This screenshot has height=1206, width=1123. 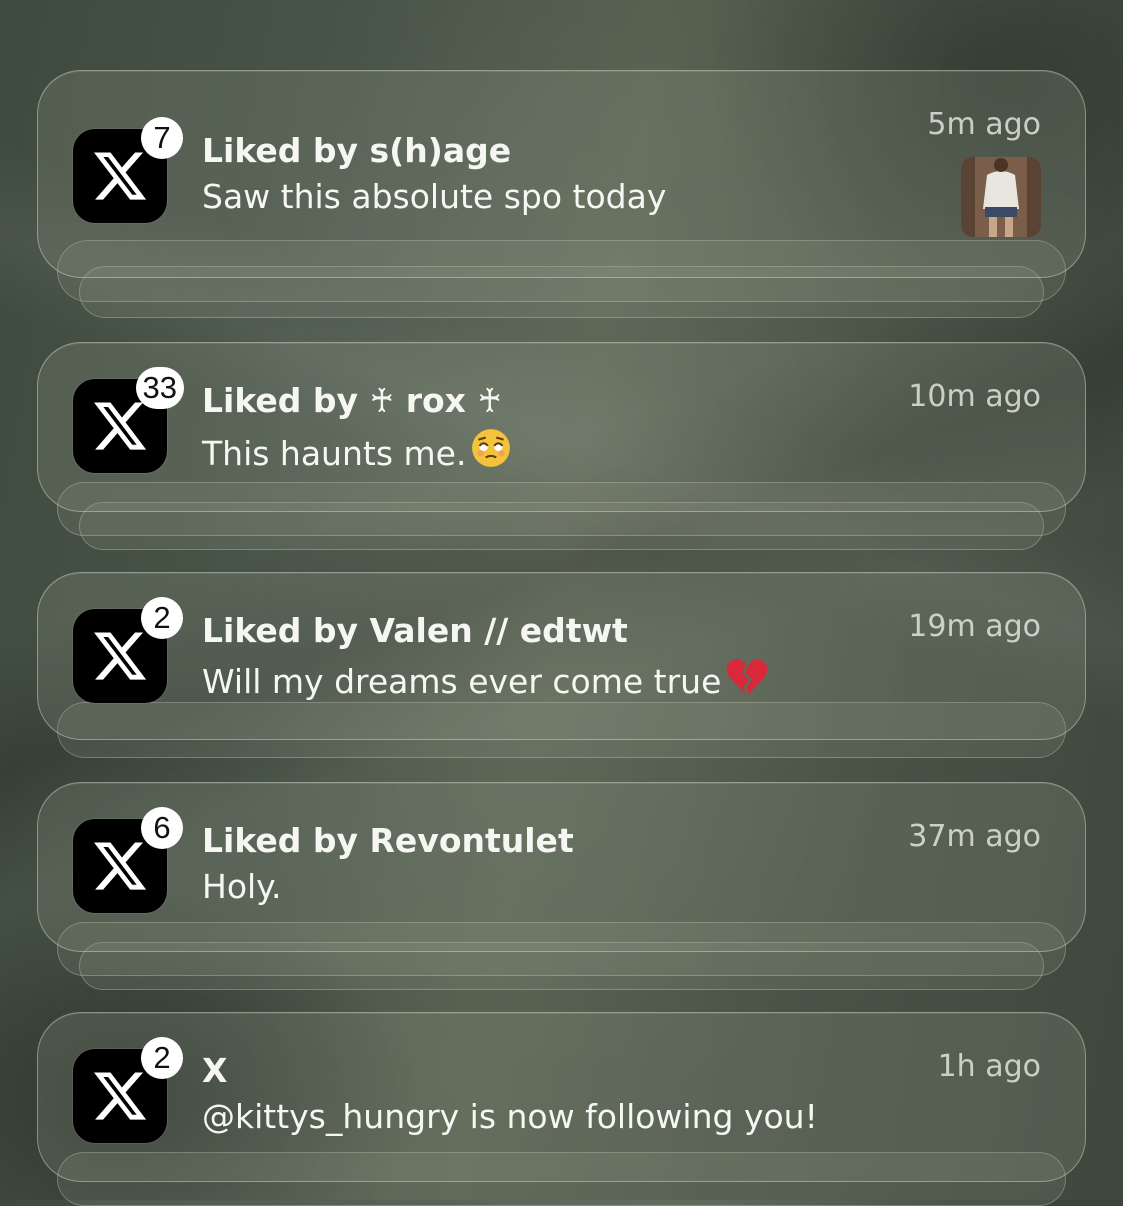 What do you see at coordinates (242, 886) in the screenshot?
I see `notification-body: Holy.` at bounding box center [242, 886].